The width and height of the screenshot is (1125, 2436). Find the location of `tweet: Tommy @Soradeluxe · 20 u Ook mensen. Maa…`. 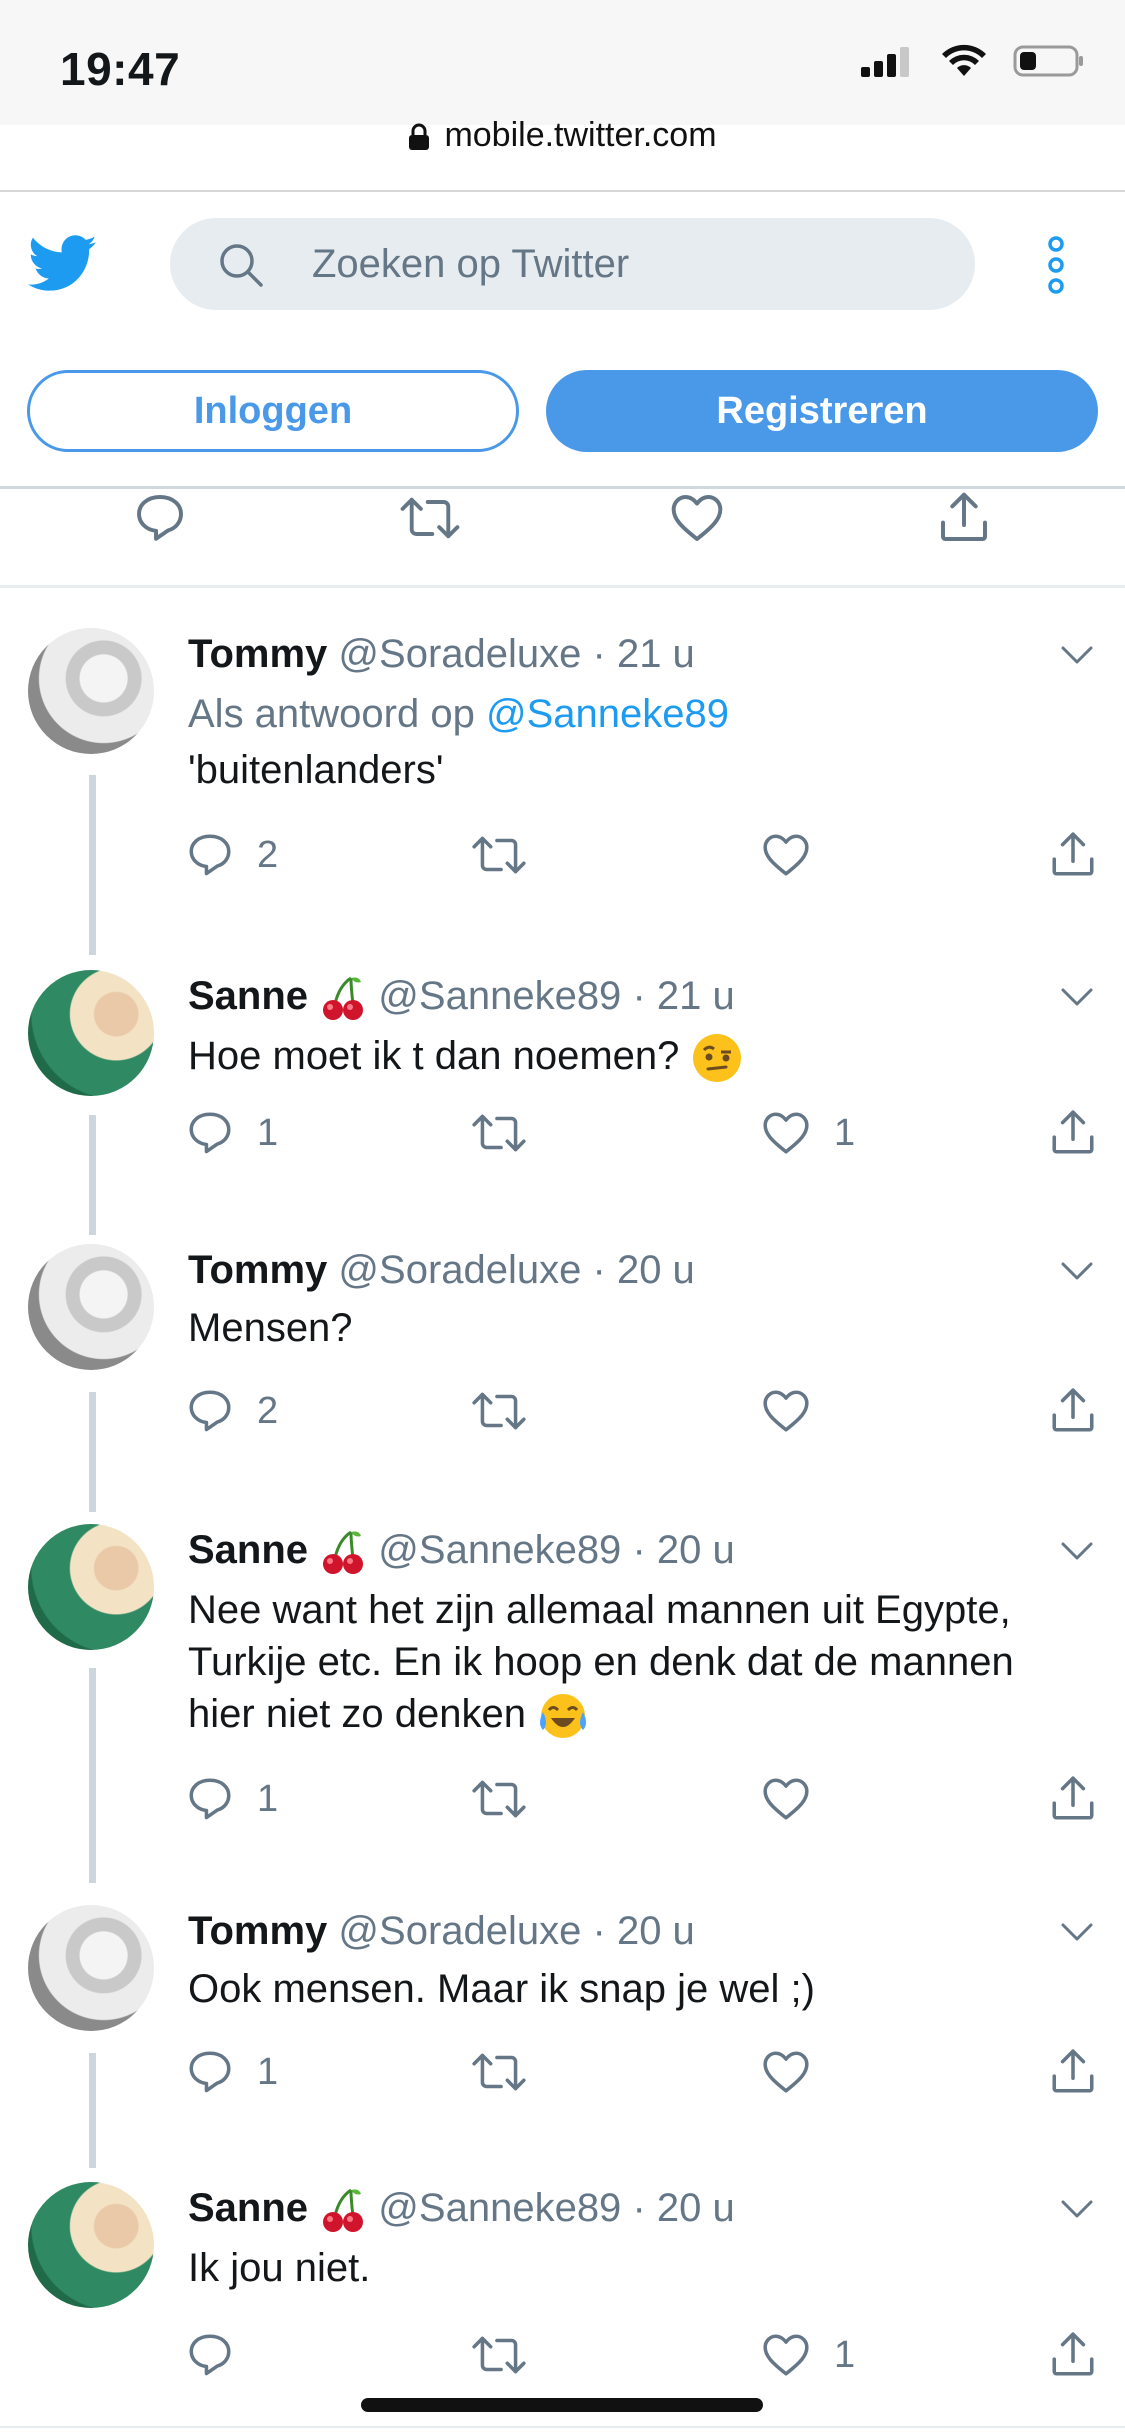

tweet: Tommy @Soradeluxe · 20 u Ook mensen. Maa… is located at coordinates (562, 2027).